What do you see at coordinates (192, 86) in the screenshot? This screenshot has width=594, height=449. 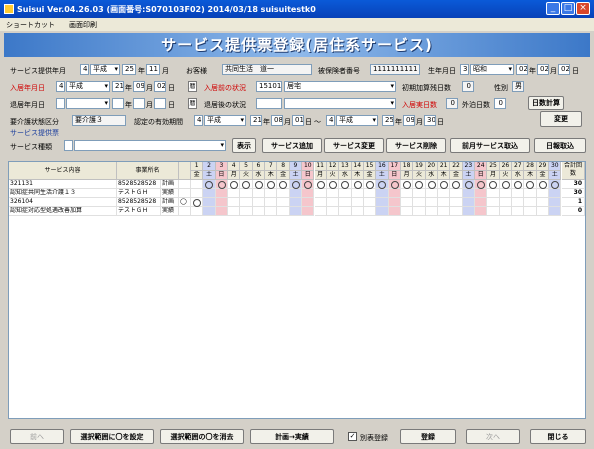 I see `enter-calendar-button: 暦` at bounding box center [192, 86].